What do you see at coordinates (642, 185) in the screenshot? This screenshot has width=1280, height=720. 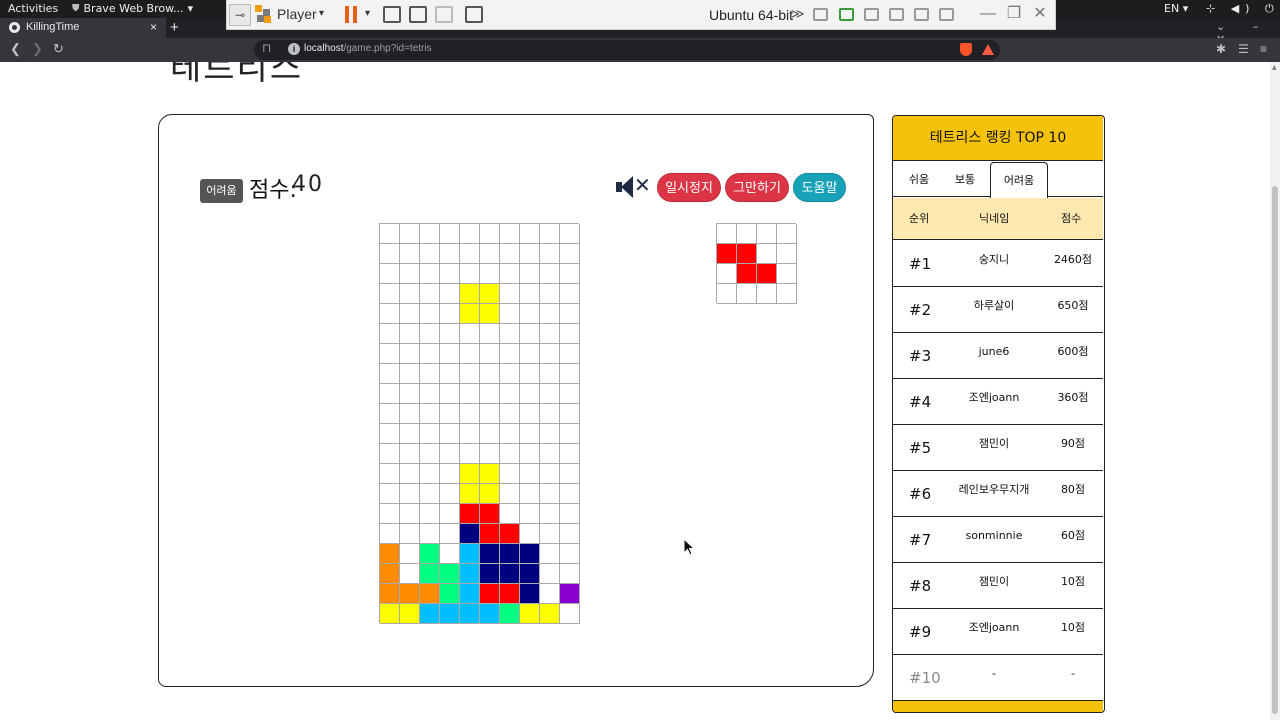 I see `mute-x: ✕` at bounding box center [642, 185].